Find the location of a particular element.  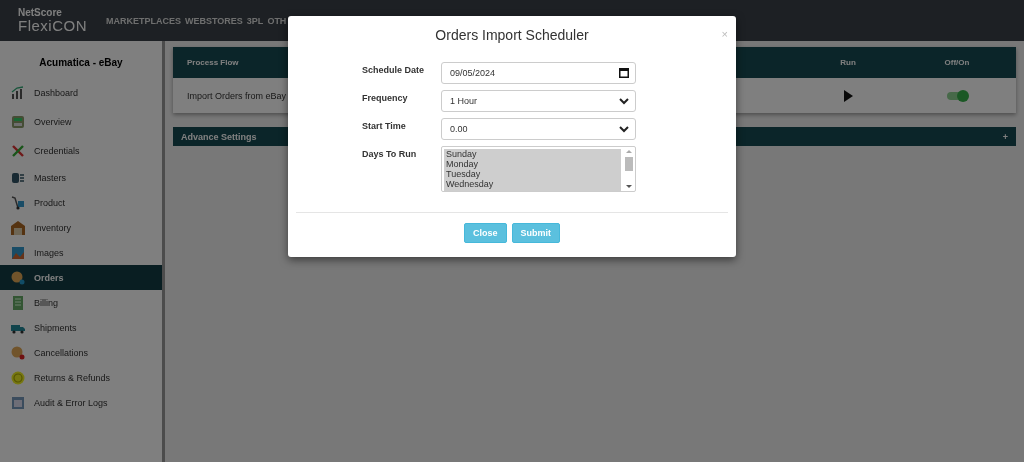

logo: NetScore FlexiCON is located at coordinates (61, 20).